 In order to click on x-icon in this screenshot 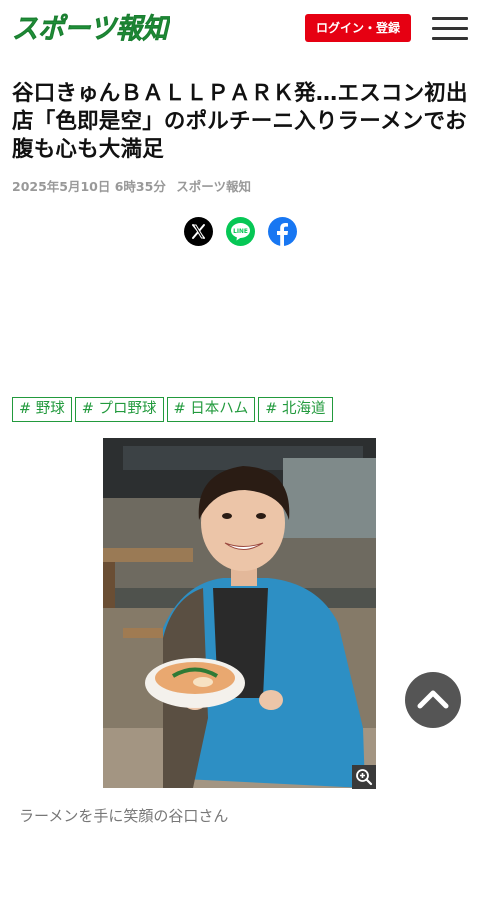, I will do `click(198, 231)`.